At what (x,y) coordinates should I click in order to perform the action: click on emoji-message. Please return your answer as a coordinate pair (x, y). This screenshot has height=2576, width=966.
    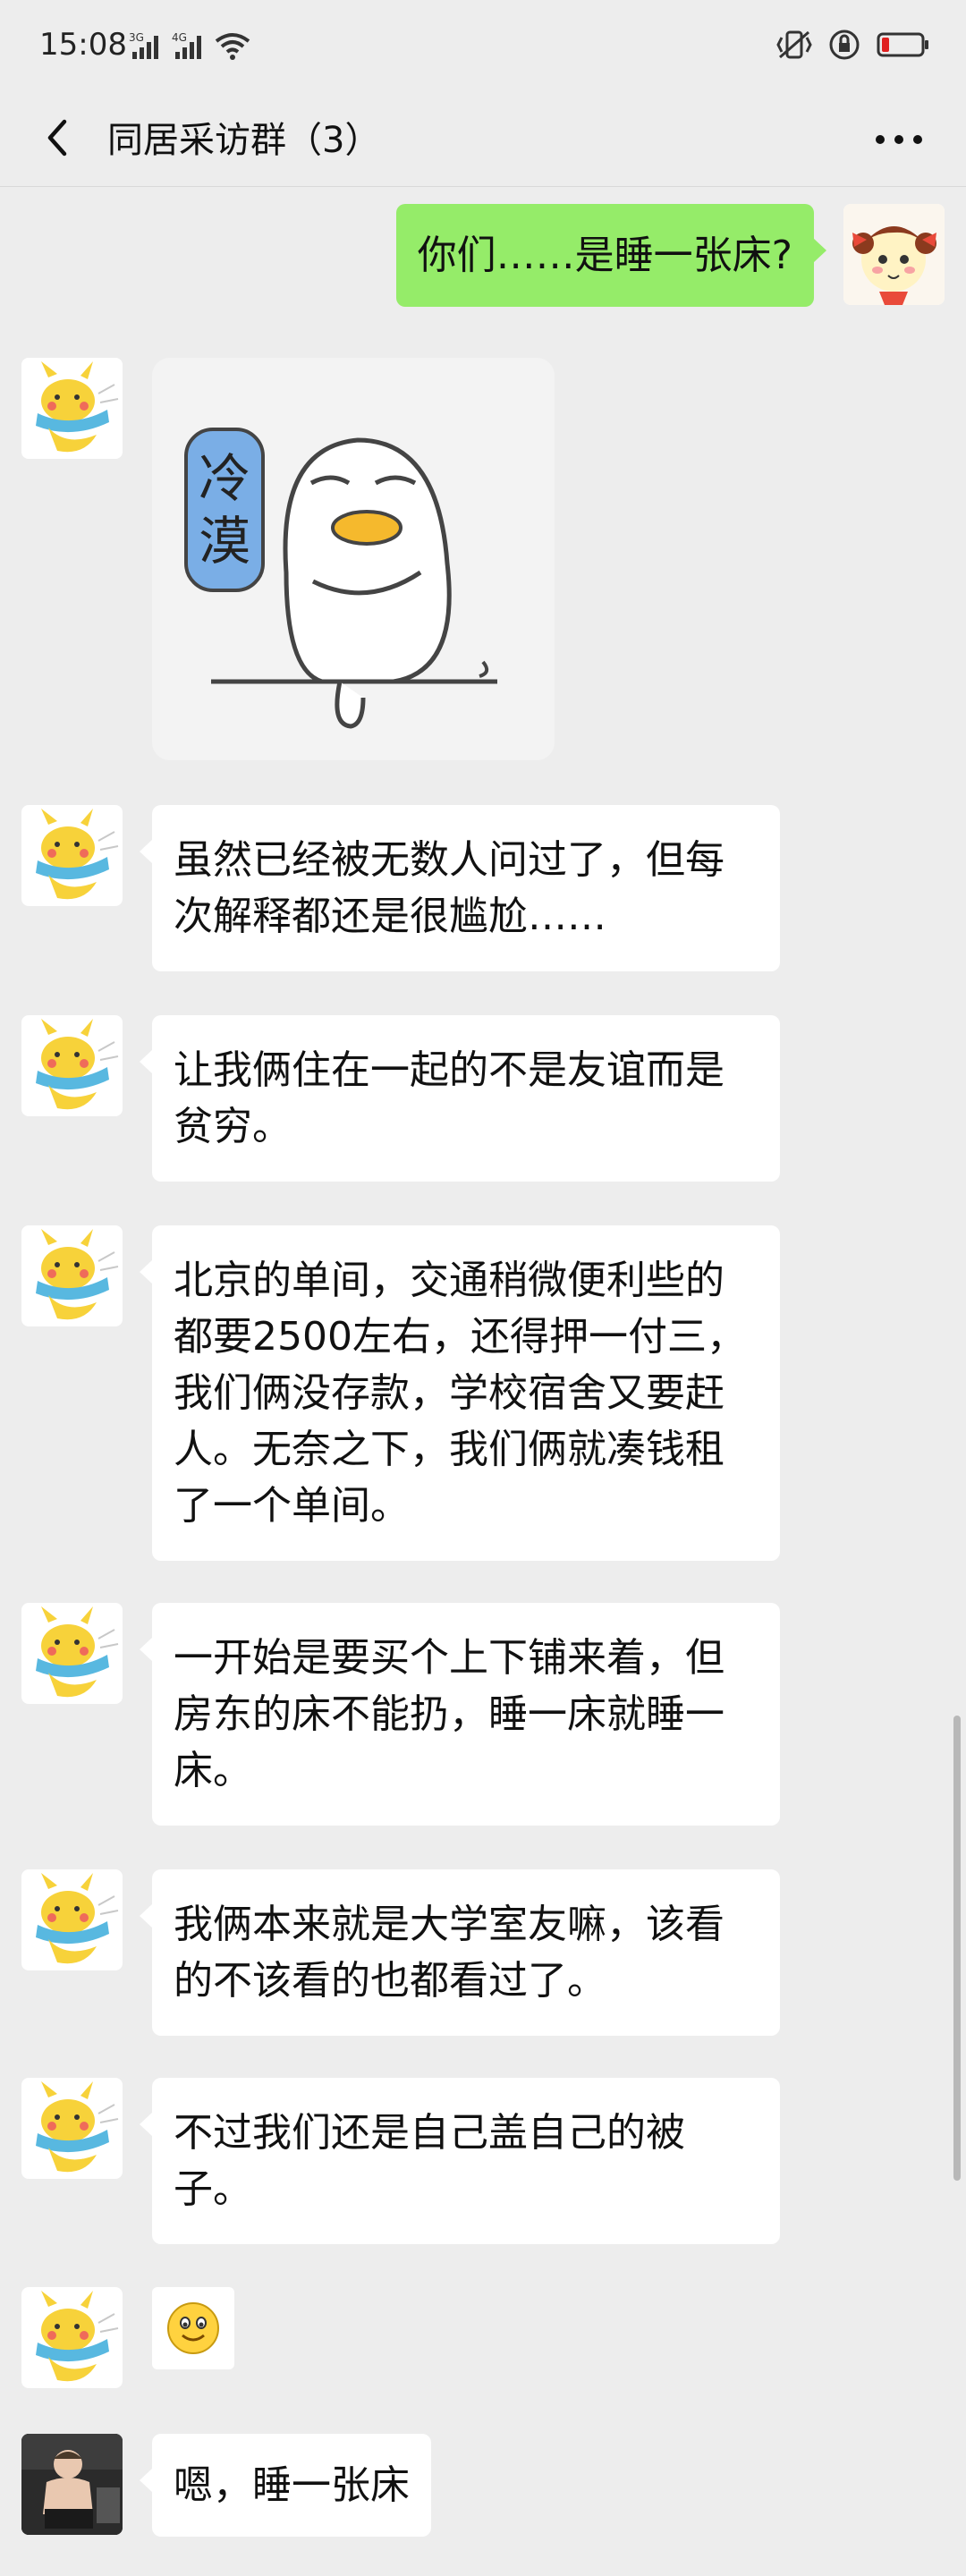
    Looking at the image, I should click on (193, 2328).